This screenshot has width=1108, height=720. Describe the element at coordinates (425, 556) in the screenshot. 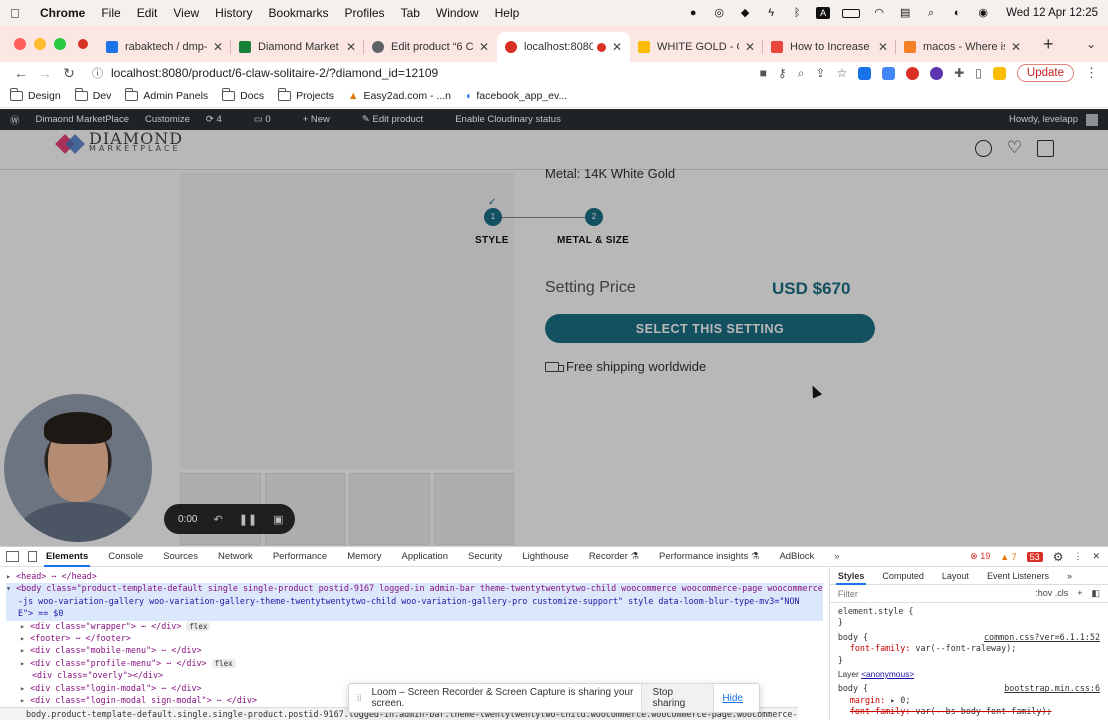

I see `tab-application: Application` at that location.